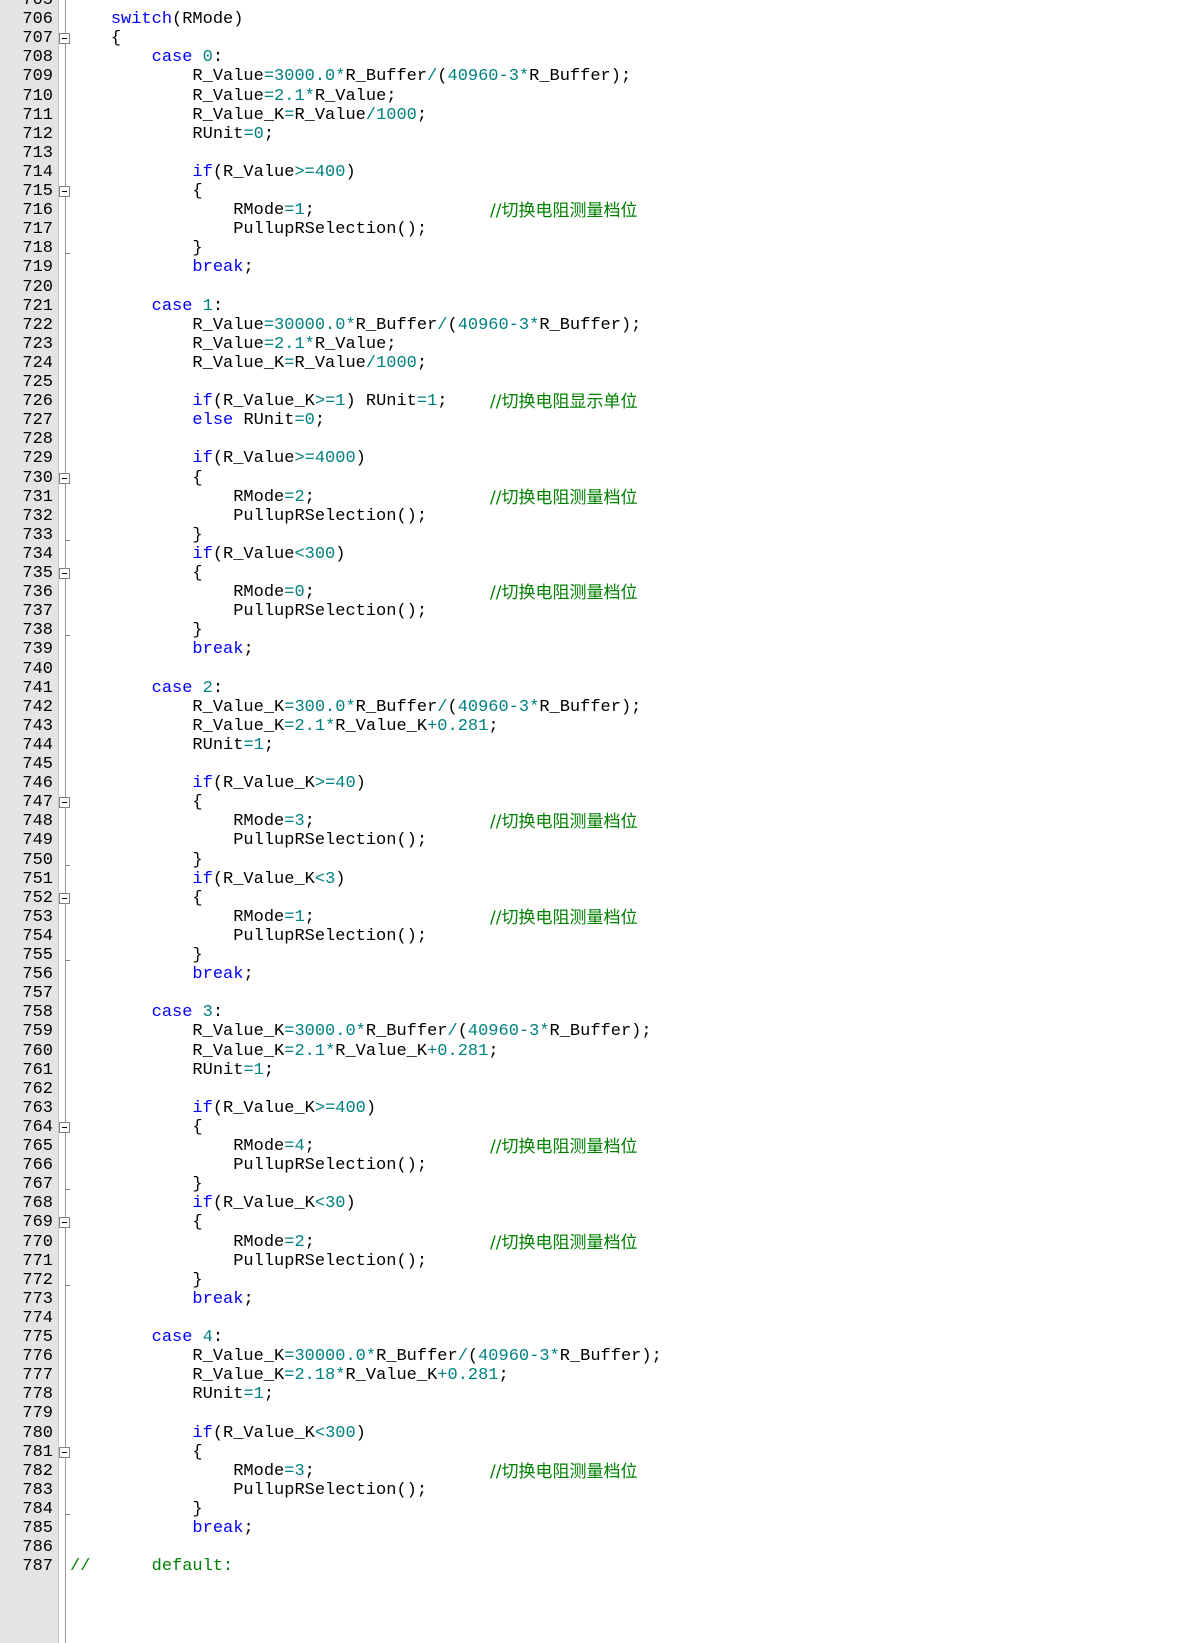  What do you see at coordinates (591, 1529) in the screenshot?
I see `code-line: 785 break;` at bounding box center [591, 1529].